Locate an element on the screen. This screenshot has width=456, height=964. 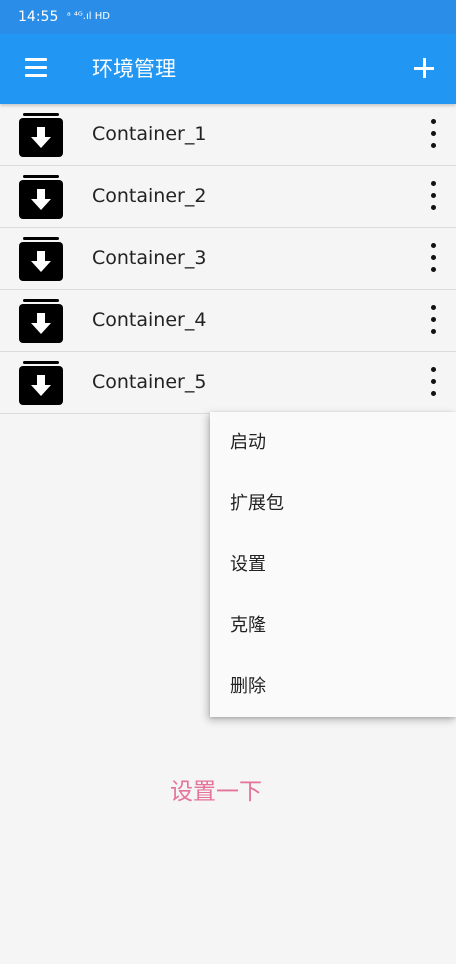
menu-item-settings: 设置 is located at coordinates (333, 564).